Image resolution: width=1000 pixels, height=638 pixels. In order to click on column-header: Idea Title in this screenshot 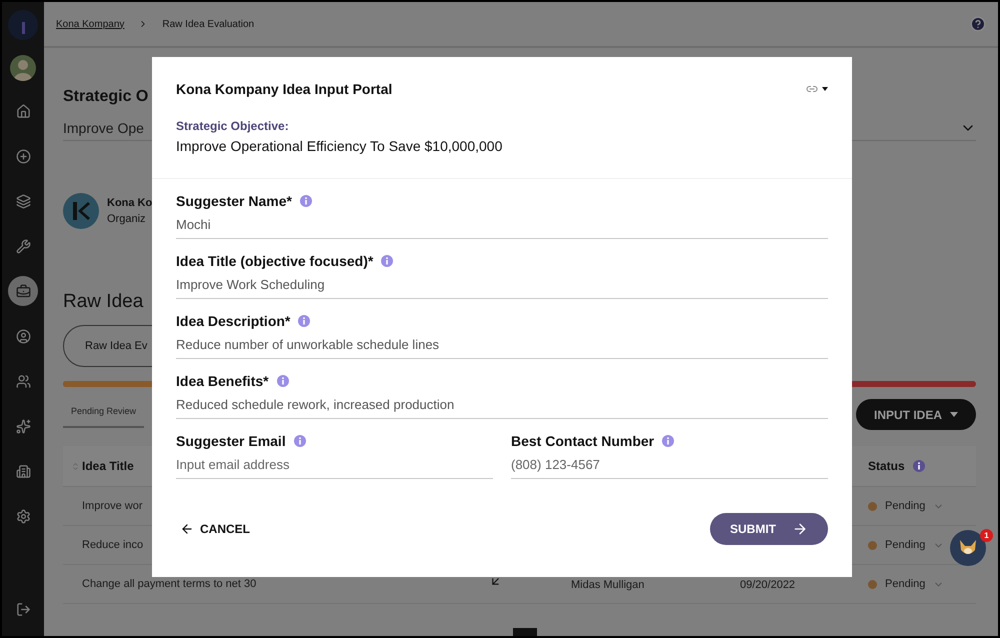, I will do `click(108, 466)`.